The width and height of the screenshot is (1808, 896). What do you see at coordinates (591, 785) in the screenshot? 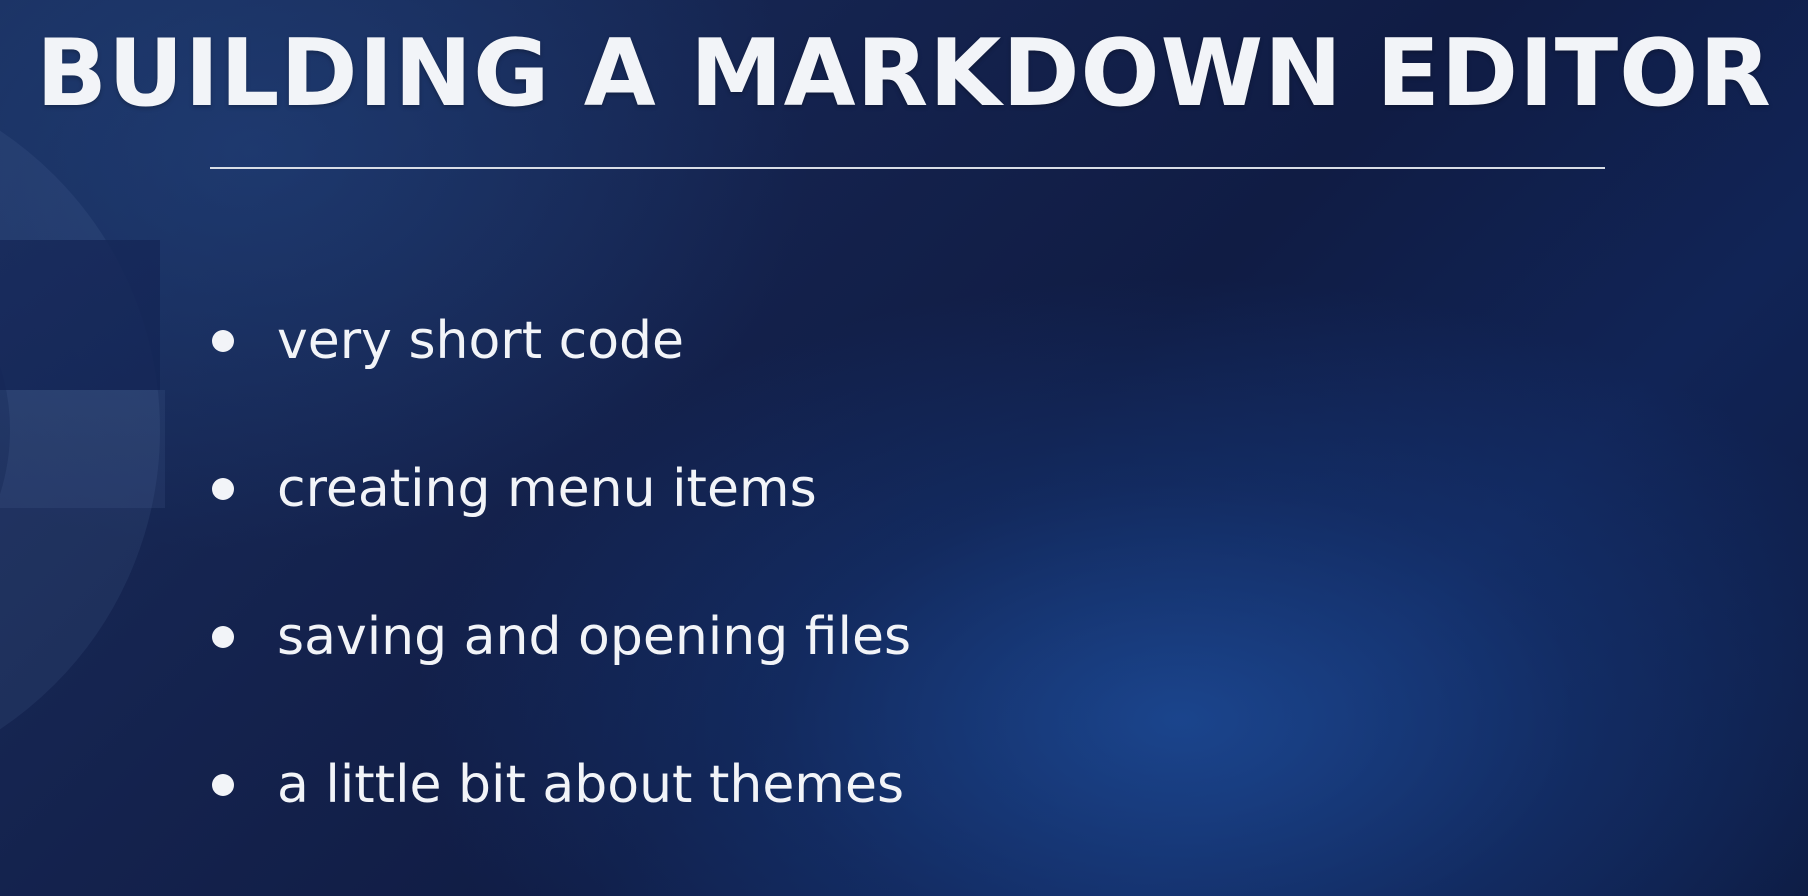
I see `bullet-text: a little bit about themes` at bounding box center [591, 785].